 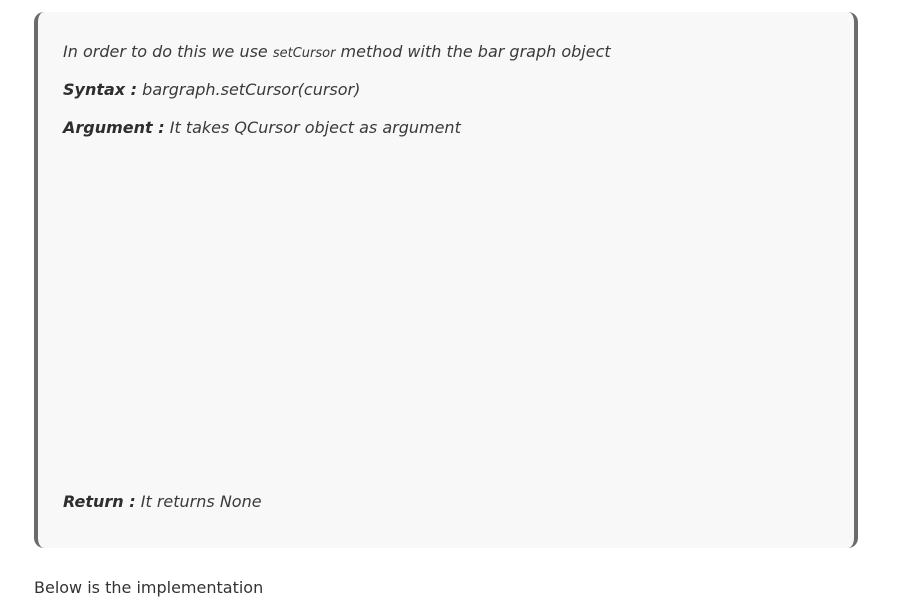 I want to click on intro-text-before: In order to do this we use, so click(x=168, y=51).